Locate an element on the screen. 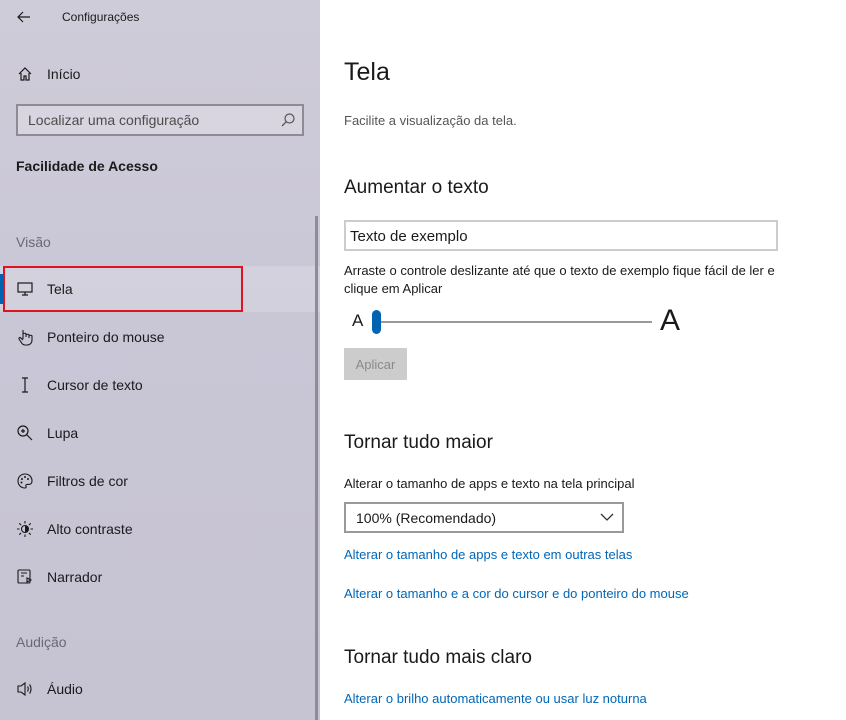  slider-max-label: A is located at coordinates (670, 320).